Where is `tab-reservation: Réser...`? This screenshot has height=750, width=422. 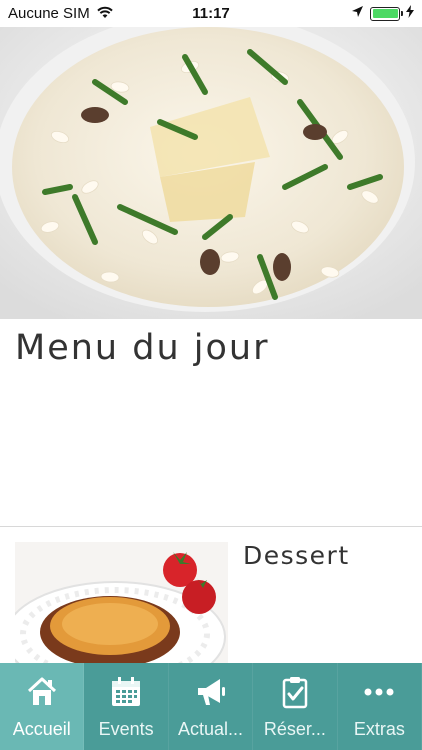
tab-reservation: Réser... is located at coordinates (295, 706).